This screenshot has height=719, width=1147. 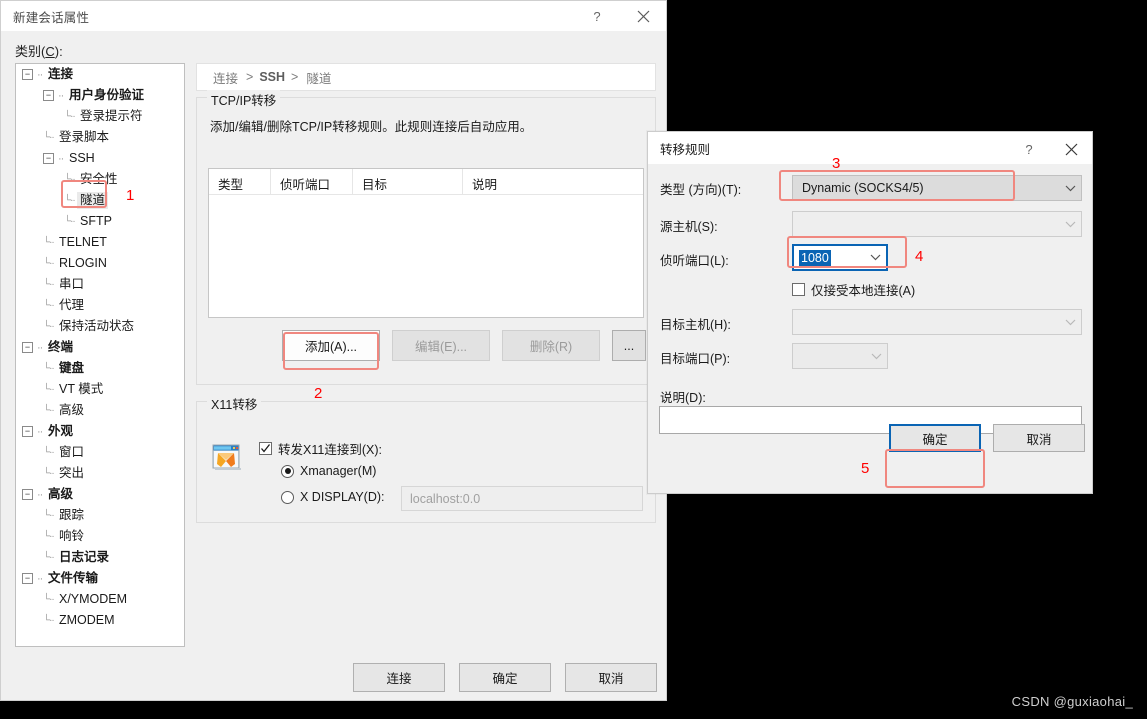 What do you see at coordinates (937, 322) in the screenshot?
I see `dest-host-combobox` at bounding box center [937, 322].